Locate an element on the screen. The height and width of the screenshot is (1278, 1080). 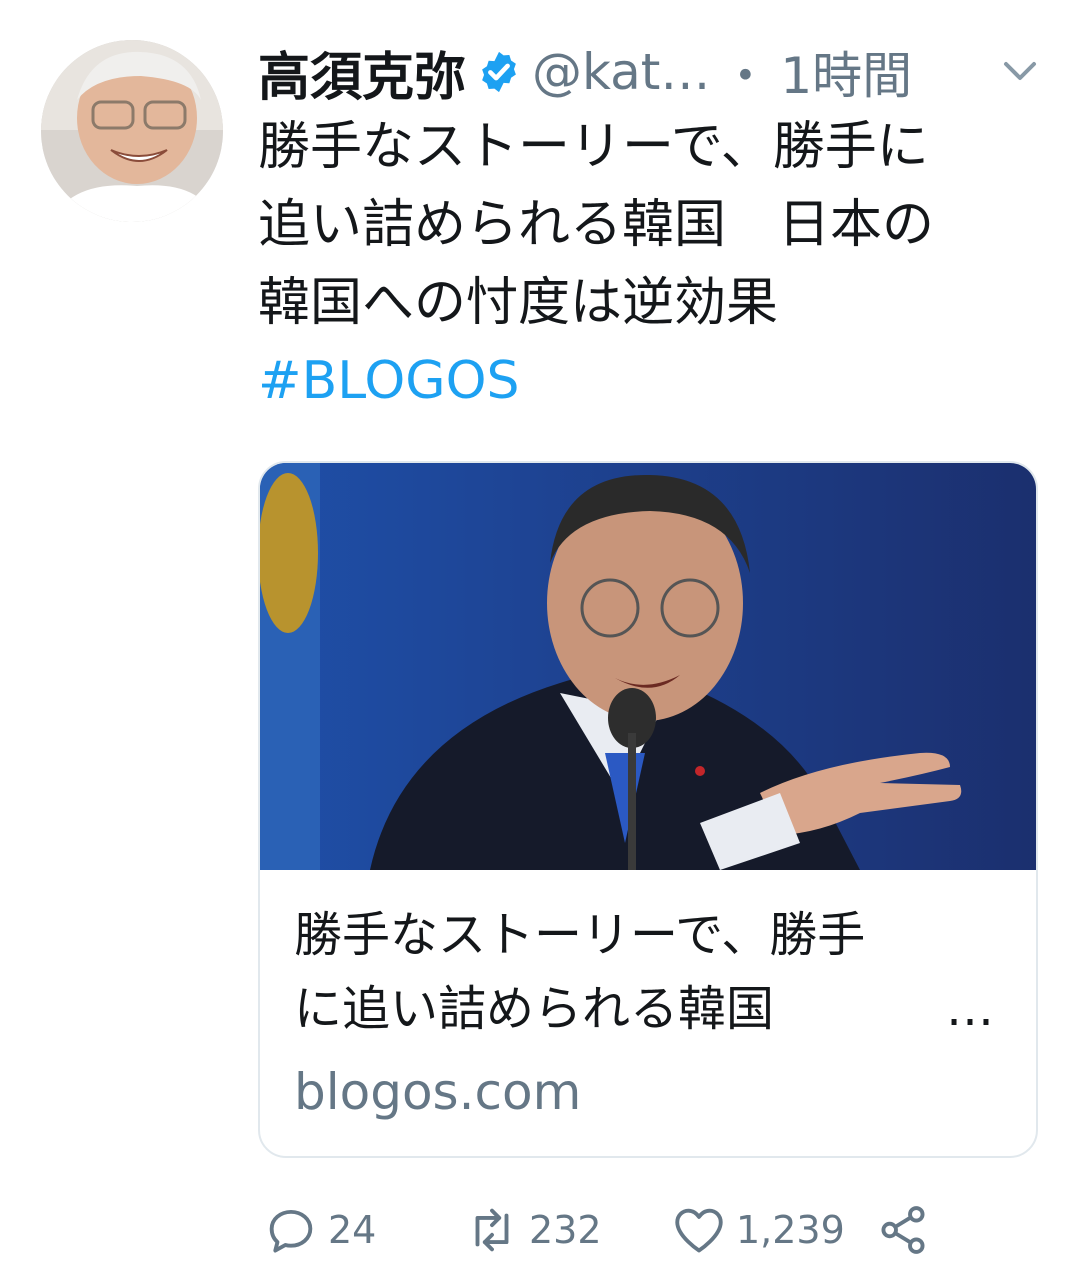
retweet-icon is located at coordinates (492, 1230).